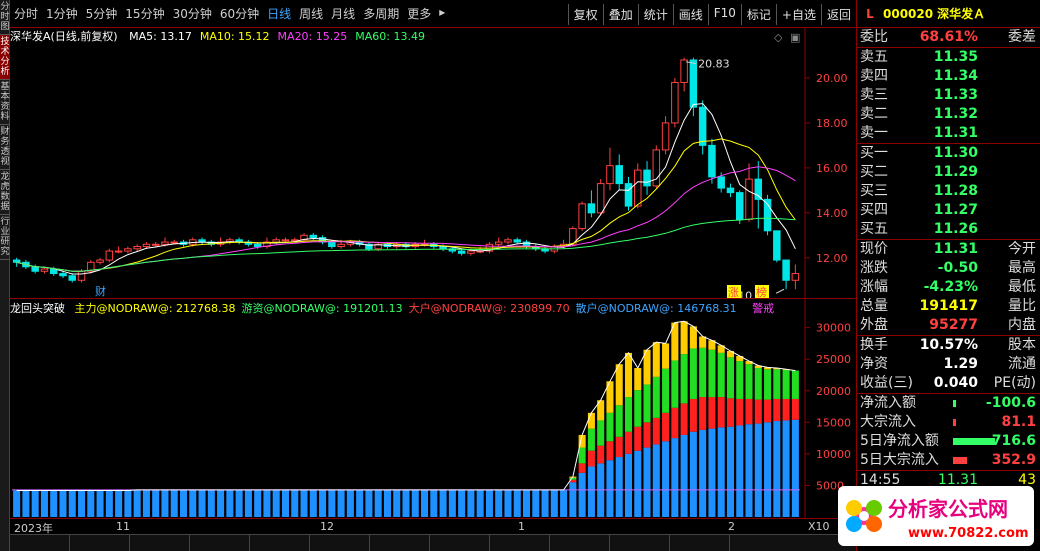  What do you see at coordinates (239, 13) in the screenshot?
I see `period-tab-6: 60分钟` at bounding box center [239, 13].